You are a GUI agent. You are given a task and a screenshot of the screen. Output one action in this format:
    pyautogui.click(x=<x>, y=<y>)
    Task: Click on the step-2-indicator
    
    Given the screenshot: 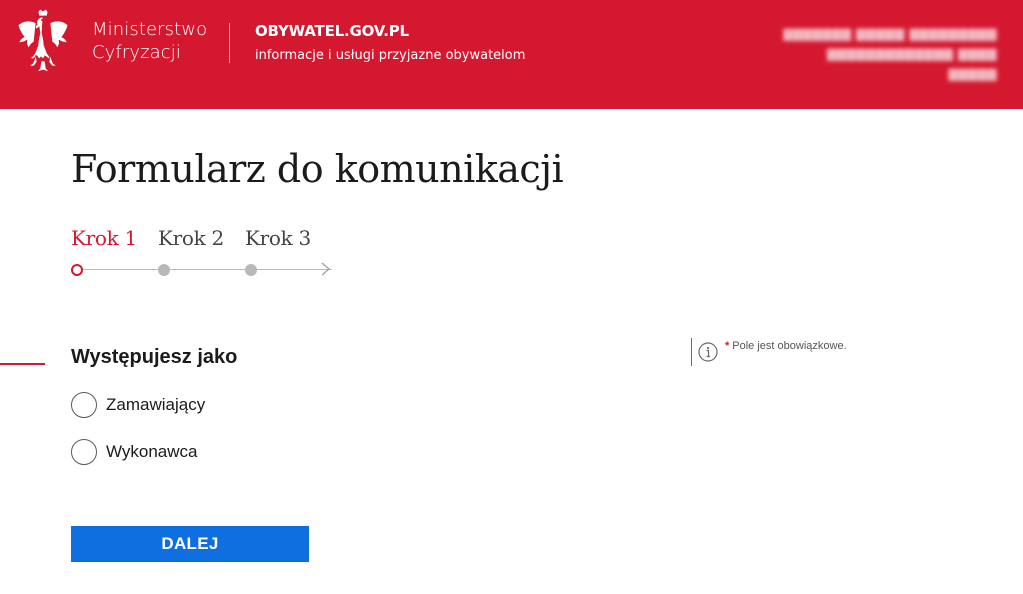 What is the action you would take?
    pyautogui.click(x=164, y=270)
    